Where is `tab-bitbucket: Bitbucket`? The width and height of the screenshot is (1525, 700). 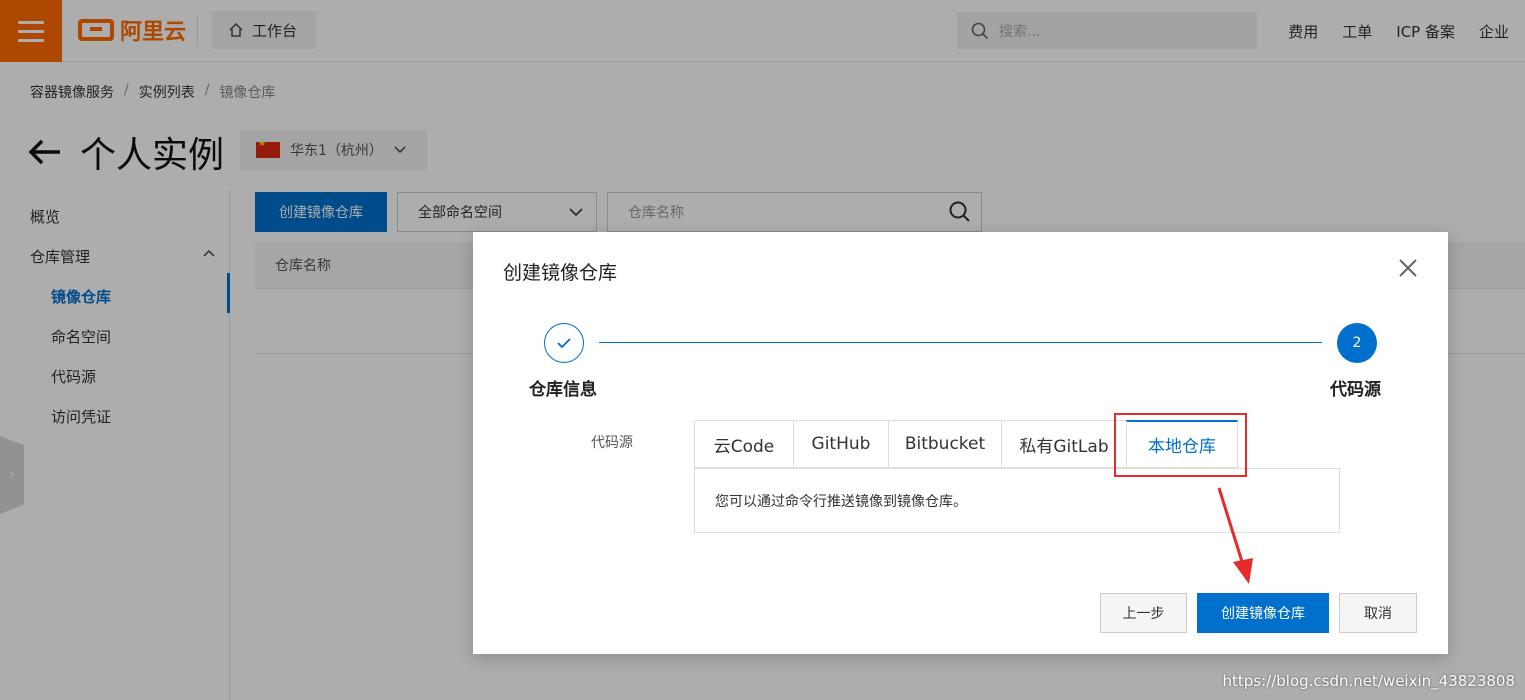
tab-bitbucket: Bitbucket is located at coordinates (944, 444).